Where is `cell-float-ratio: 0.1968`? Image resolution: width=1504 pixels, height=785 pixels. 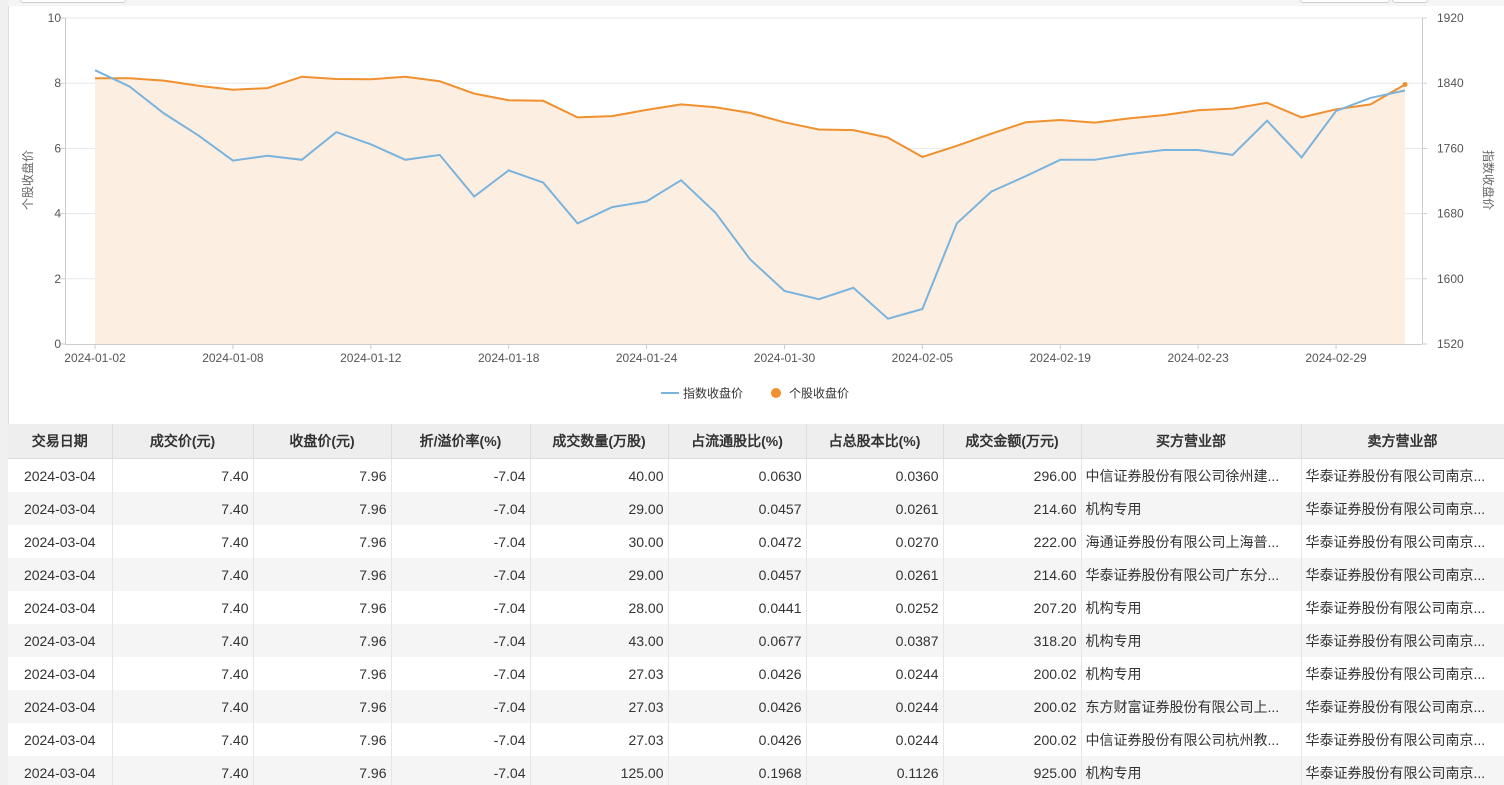 cell-float-ratio: 0.1968 is located at coordinates (737, 770).